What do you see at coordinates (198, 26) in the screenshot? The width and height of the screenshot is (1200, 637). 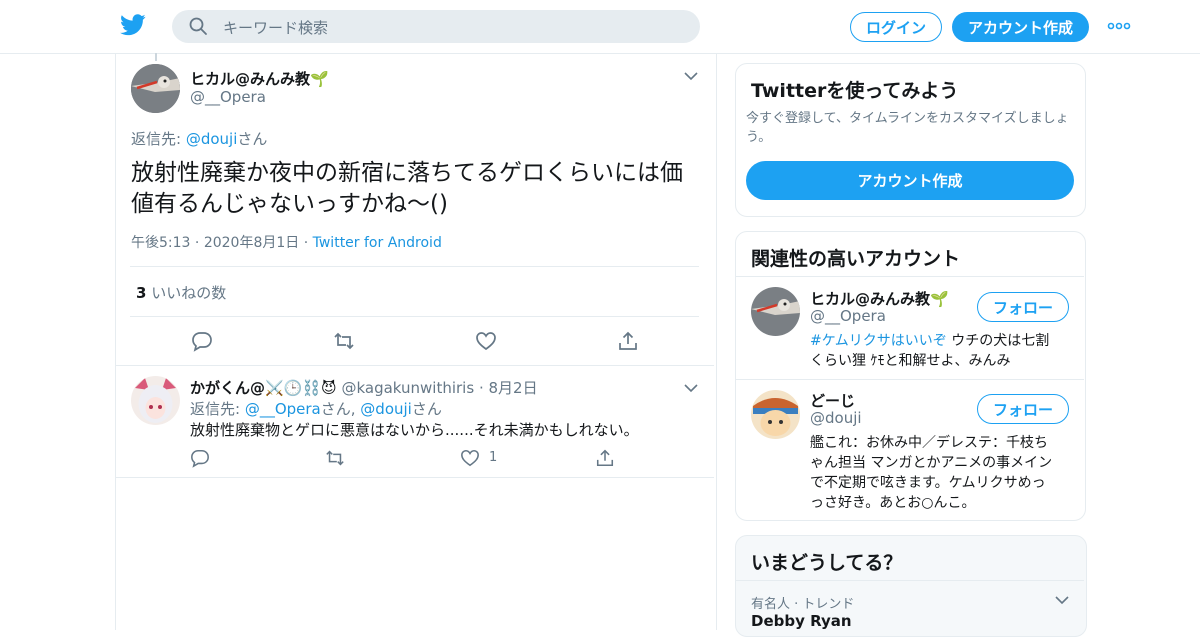 I see `search-icon` at bounding box center [198, 26].